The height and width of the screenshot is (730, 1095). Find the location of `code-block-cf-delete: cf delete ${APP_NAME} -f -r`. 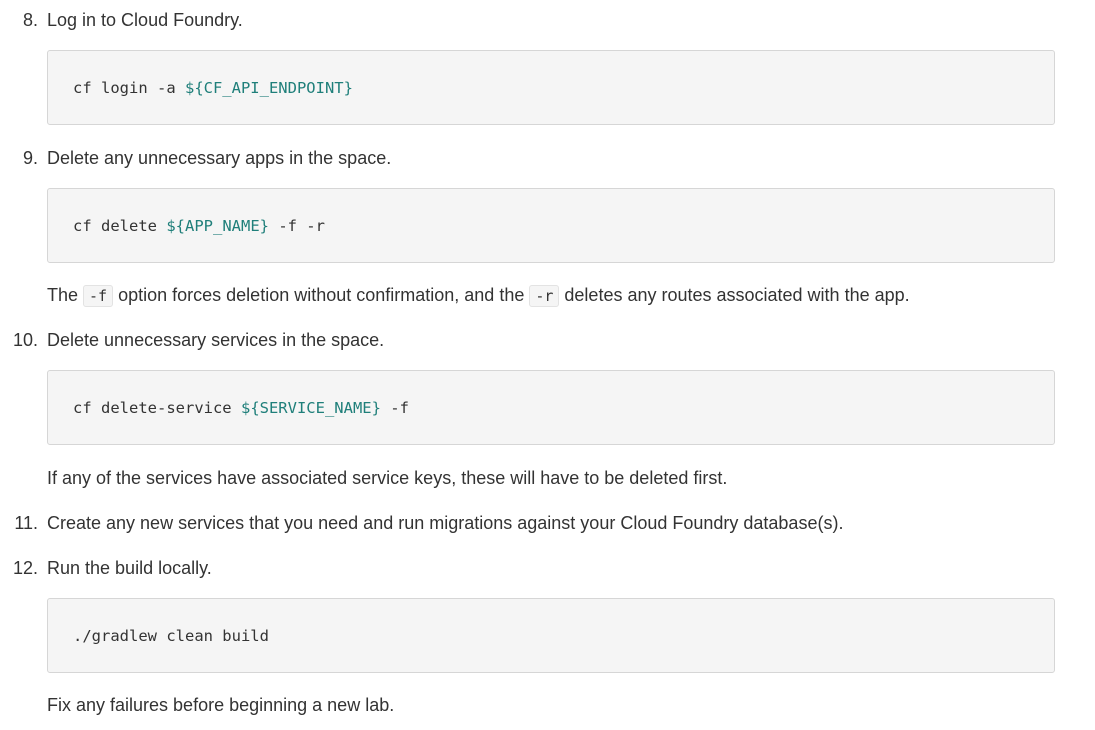

code-block-cf-delete: cf delete ${APP_NAME} -f -r is located at coordinates (551, 225).